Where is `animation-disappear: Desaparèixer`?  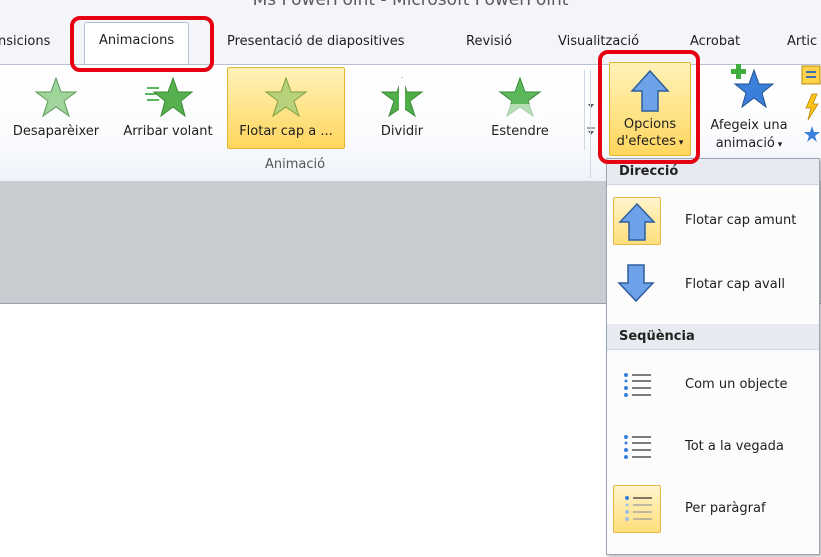 animation-disappear: Desaparèixer is located at coordinates (56, 108).